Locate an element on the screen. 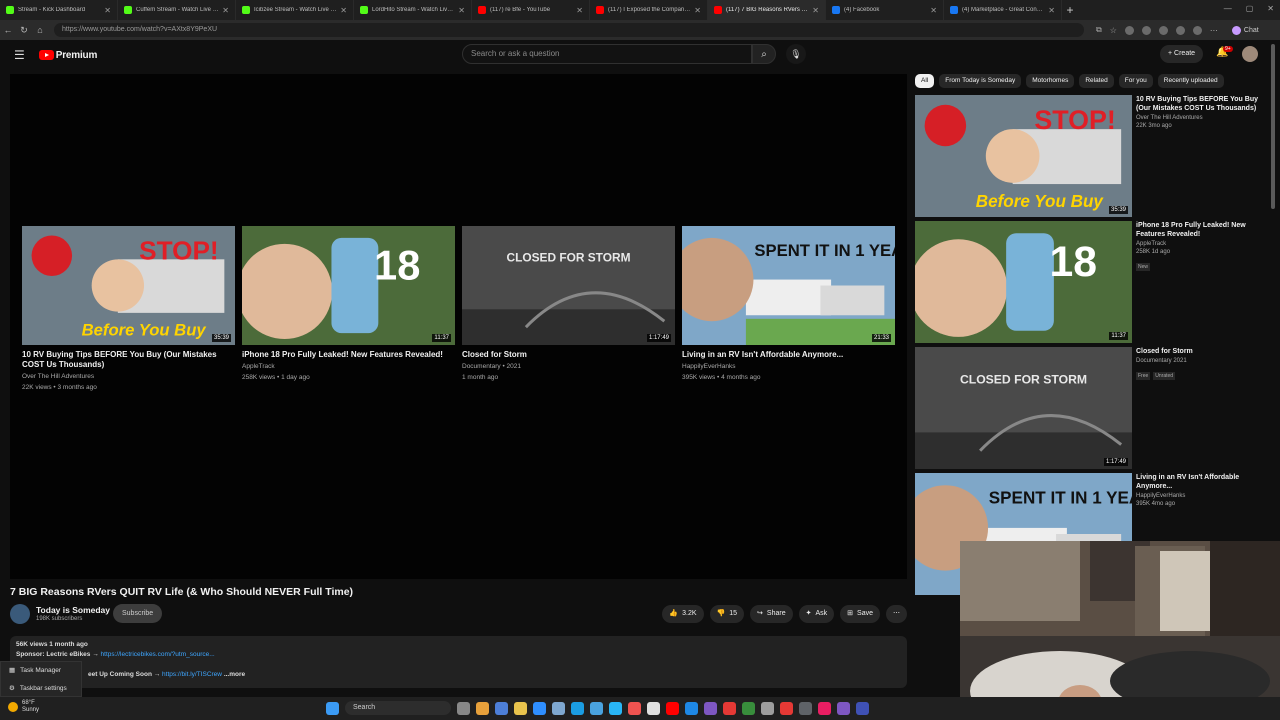  end-screen-thumbnail: CLOSED FOR STORM 1:17:49 is located at coordinates (568, 285).